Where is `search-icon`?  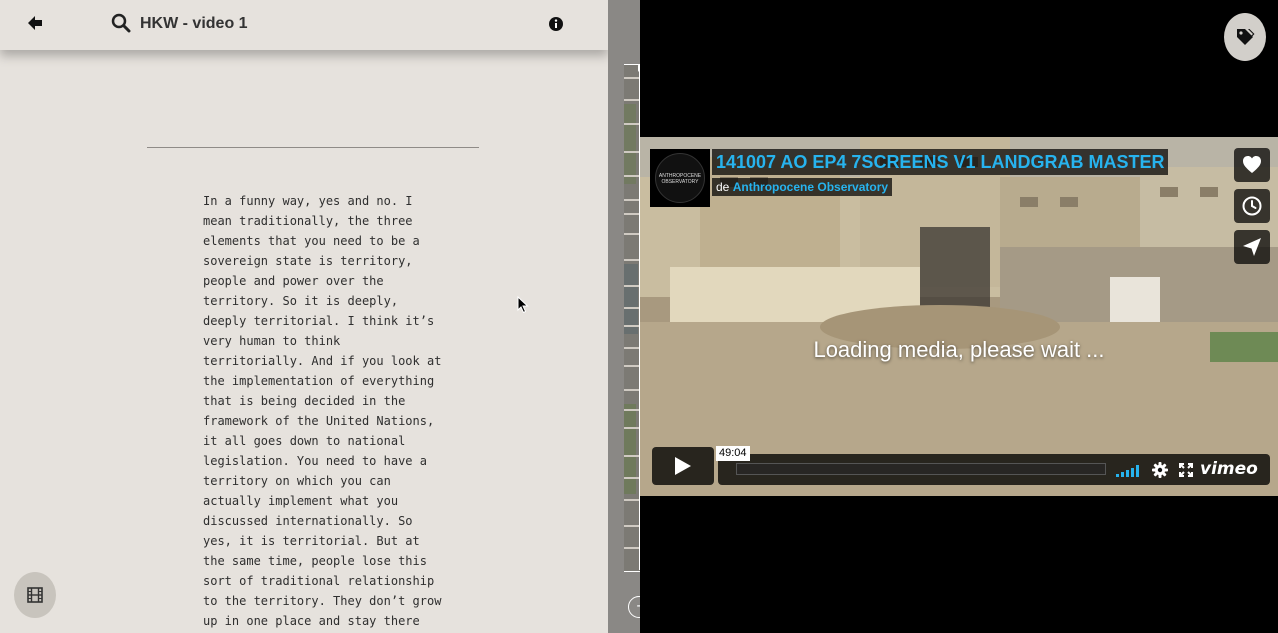
search-icon is located at coordinates (121, 23).